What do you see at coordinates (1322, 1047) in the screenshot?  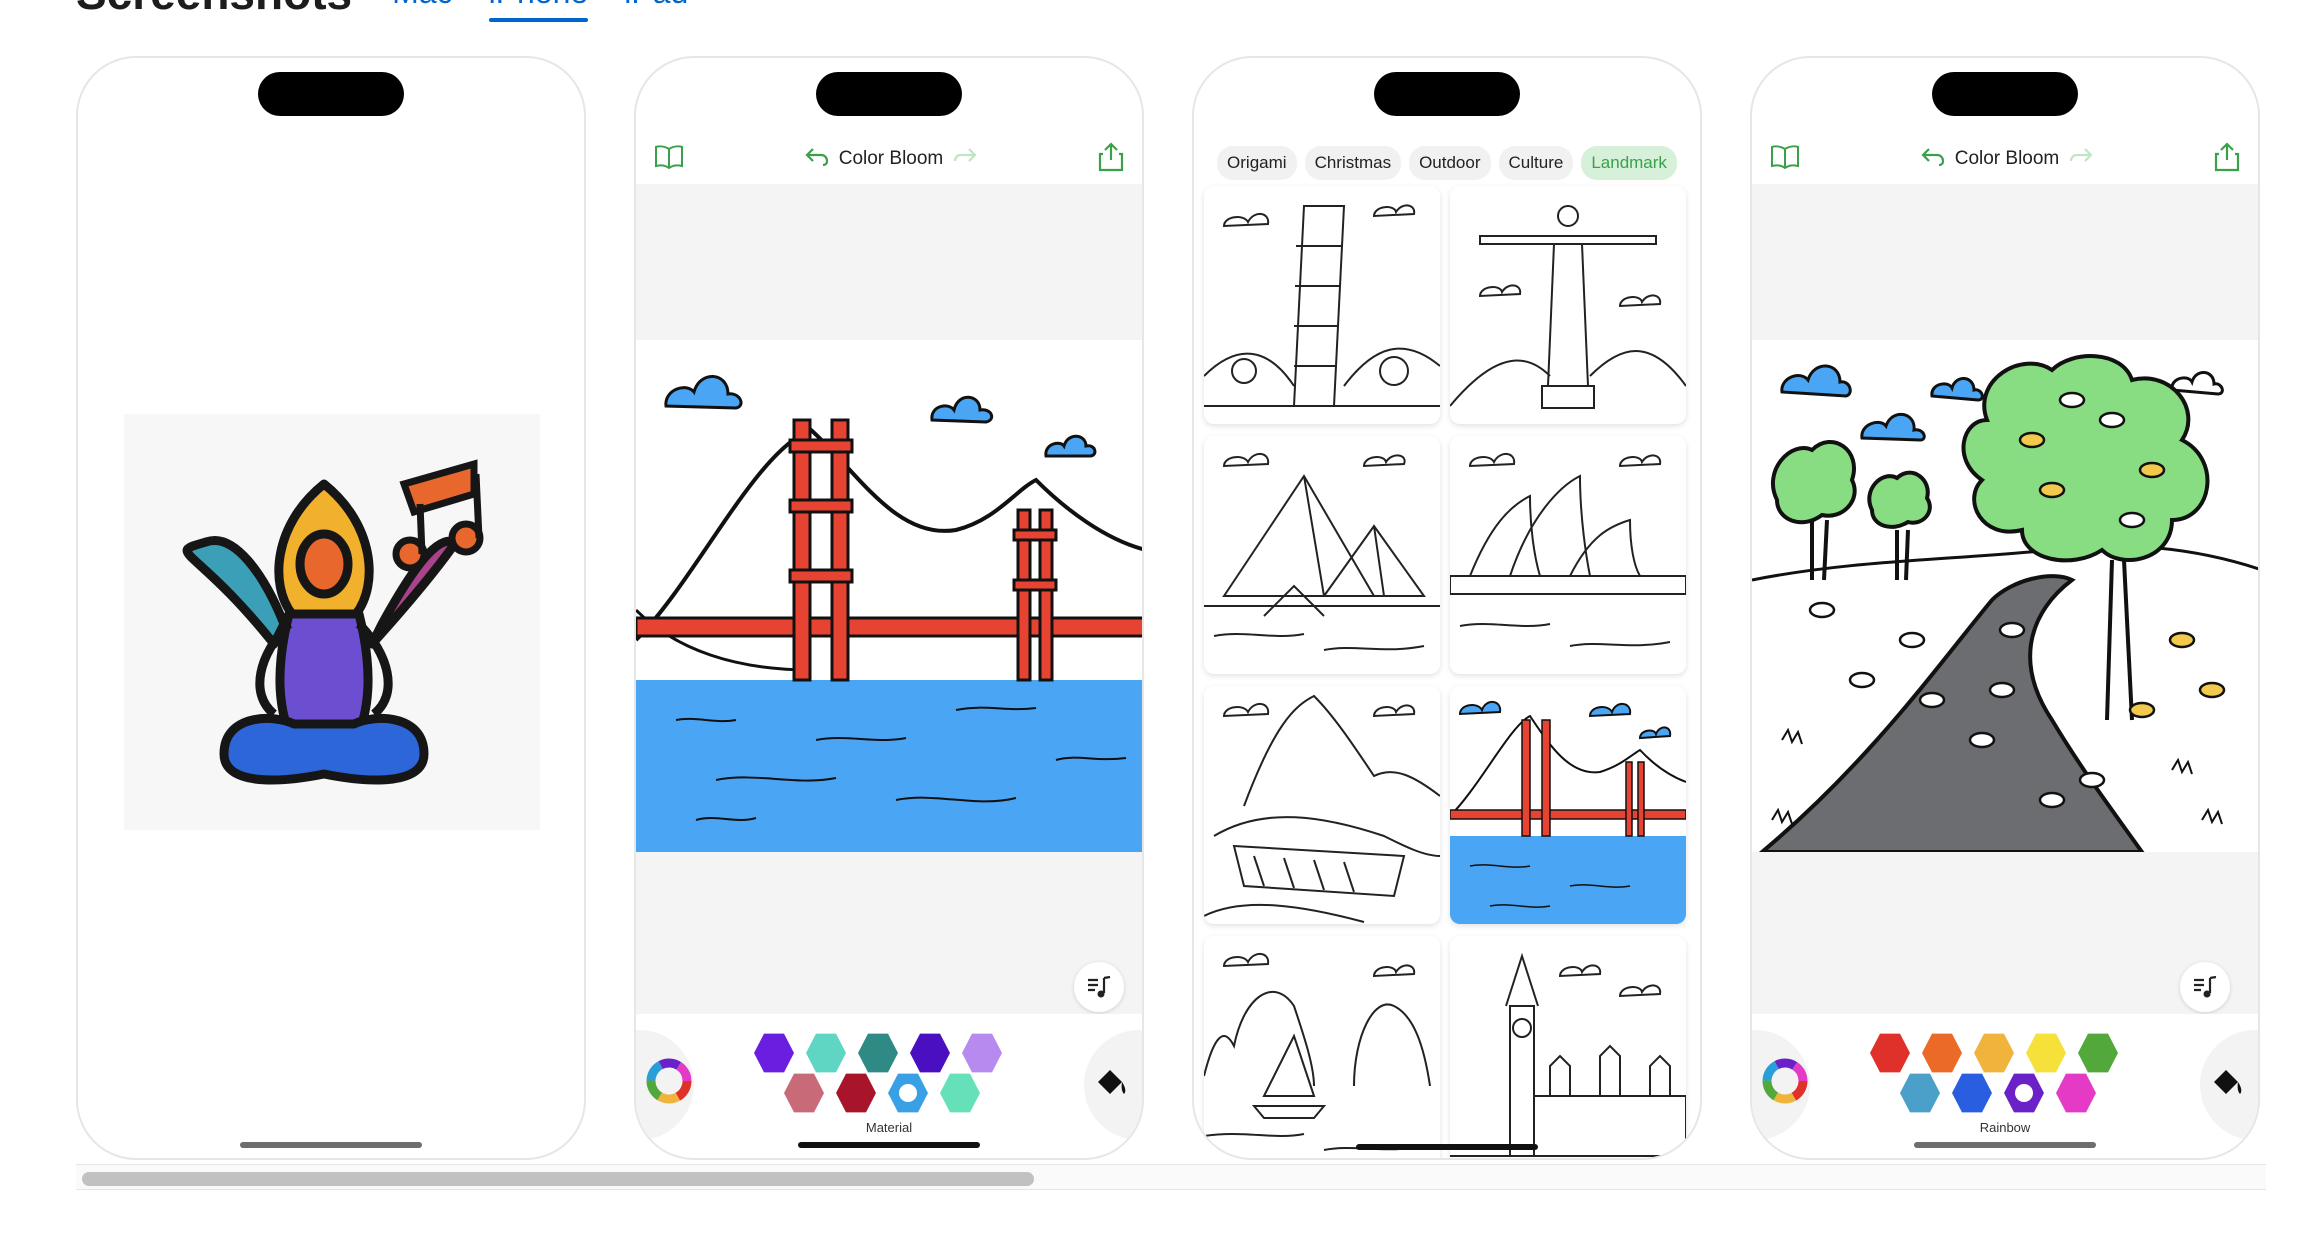 I see `thumb-ha-long-bay` at bounding box center [1322, 1047].